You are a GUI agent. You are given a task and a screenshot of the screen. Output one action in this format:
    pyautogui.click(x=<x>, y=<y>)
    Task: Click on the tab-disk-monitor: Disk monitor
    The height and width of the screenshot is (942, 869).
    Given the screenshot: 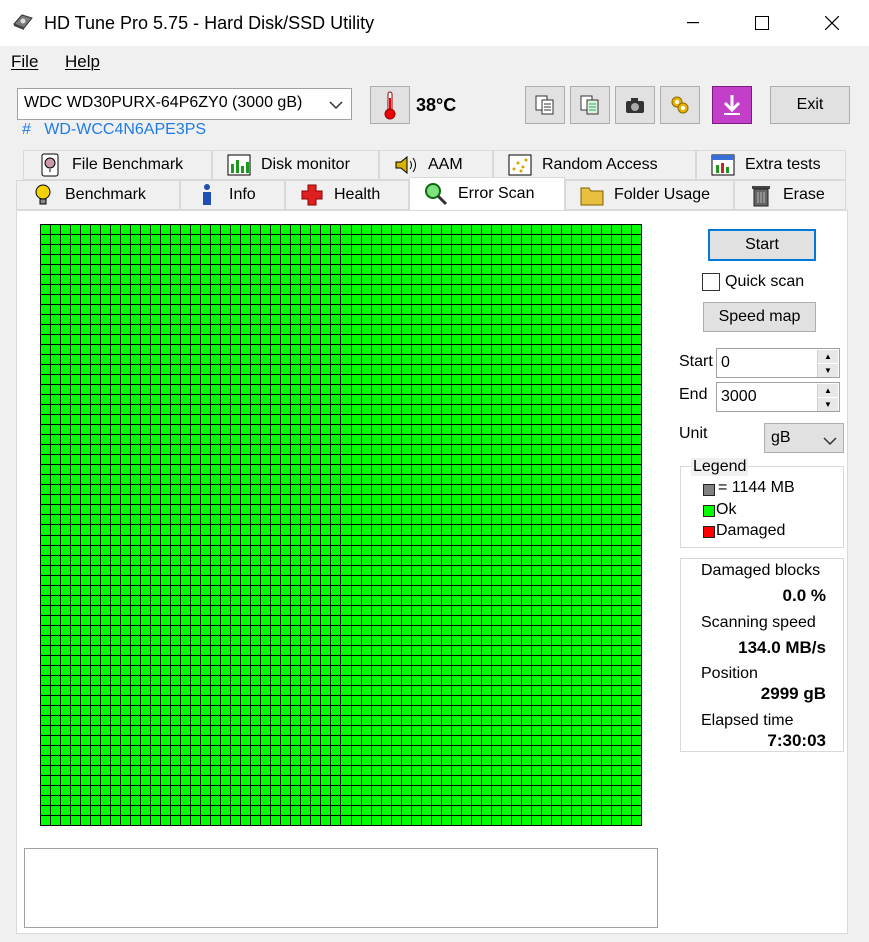 What is the action you would take?
    pyautogui.click(x=295, y=165)
    